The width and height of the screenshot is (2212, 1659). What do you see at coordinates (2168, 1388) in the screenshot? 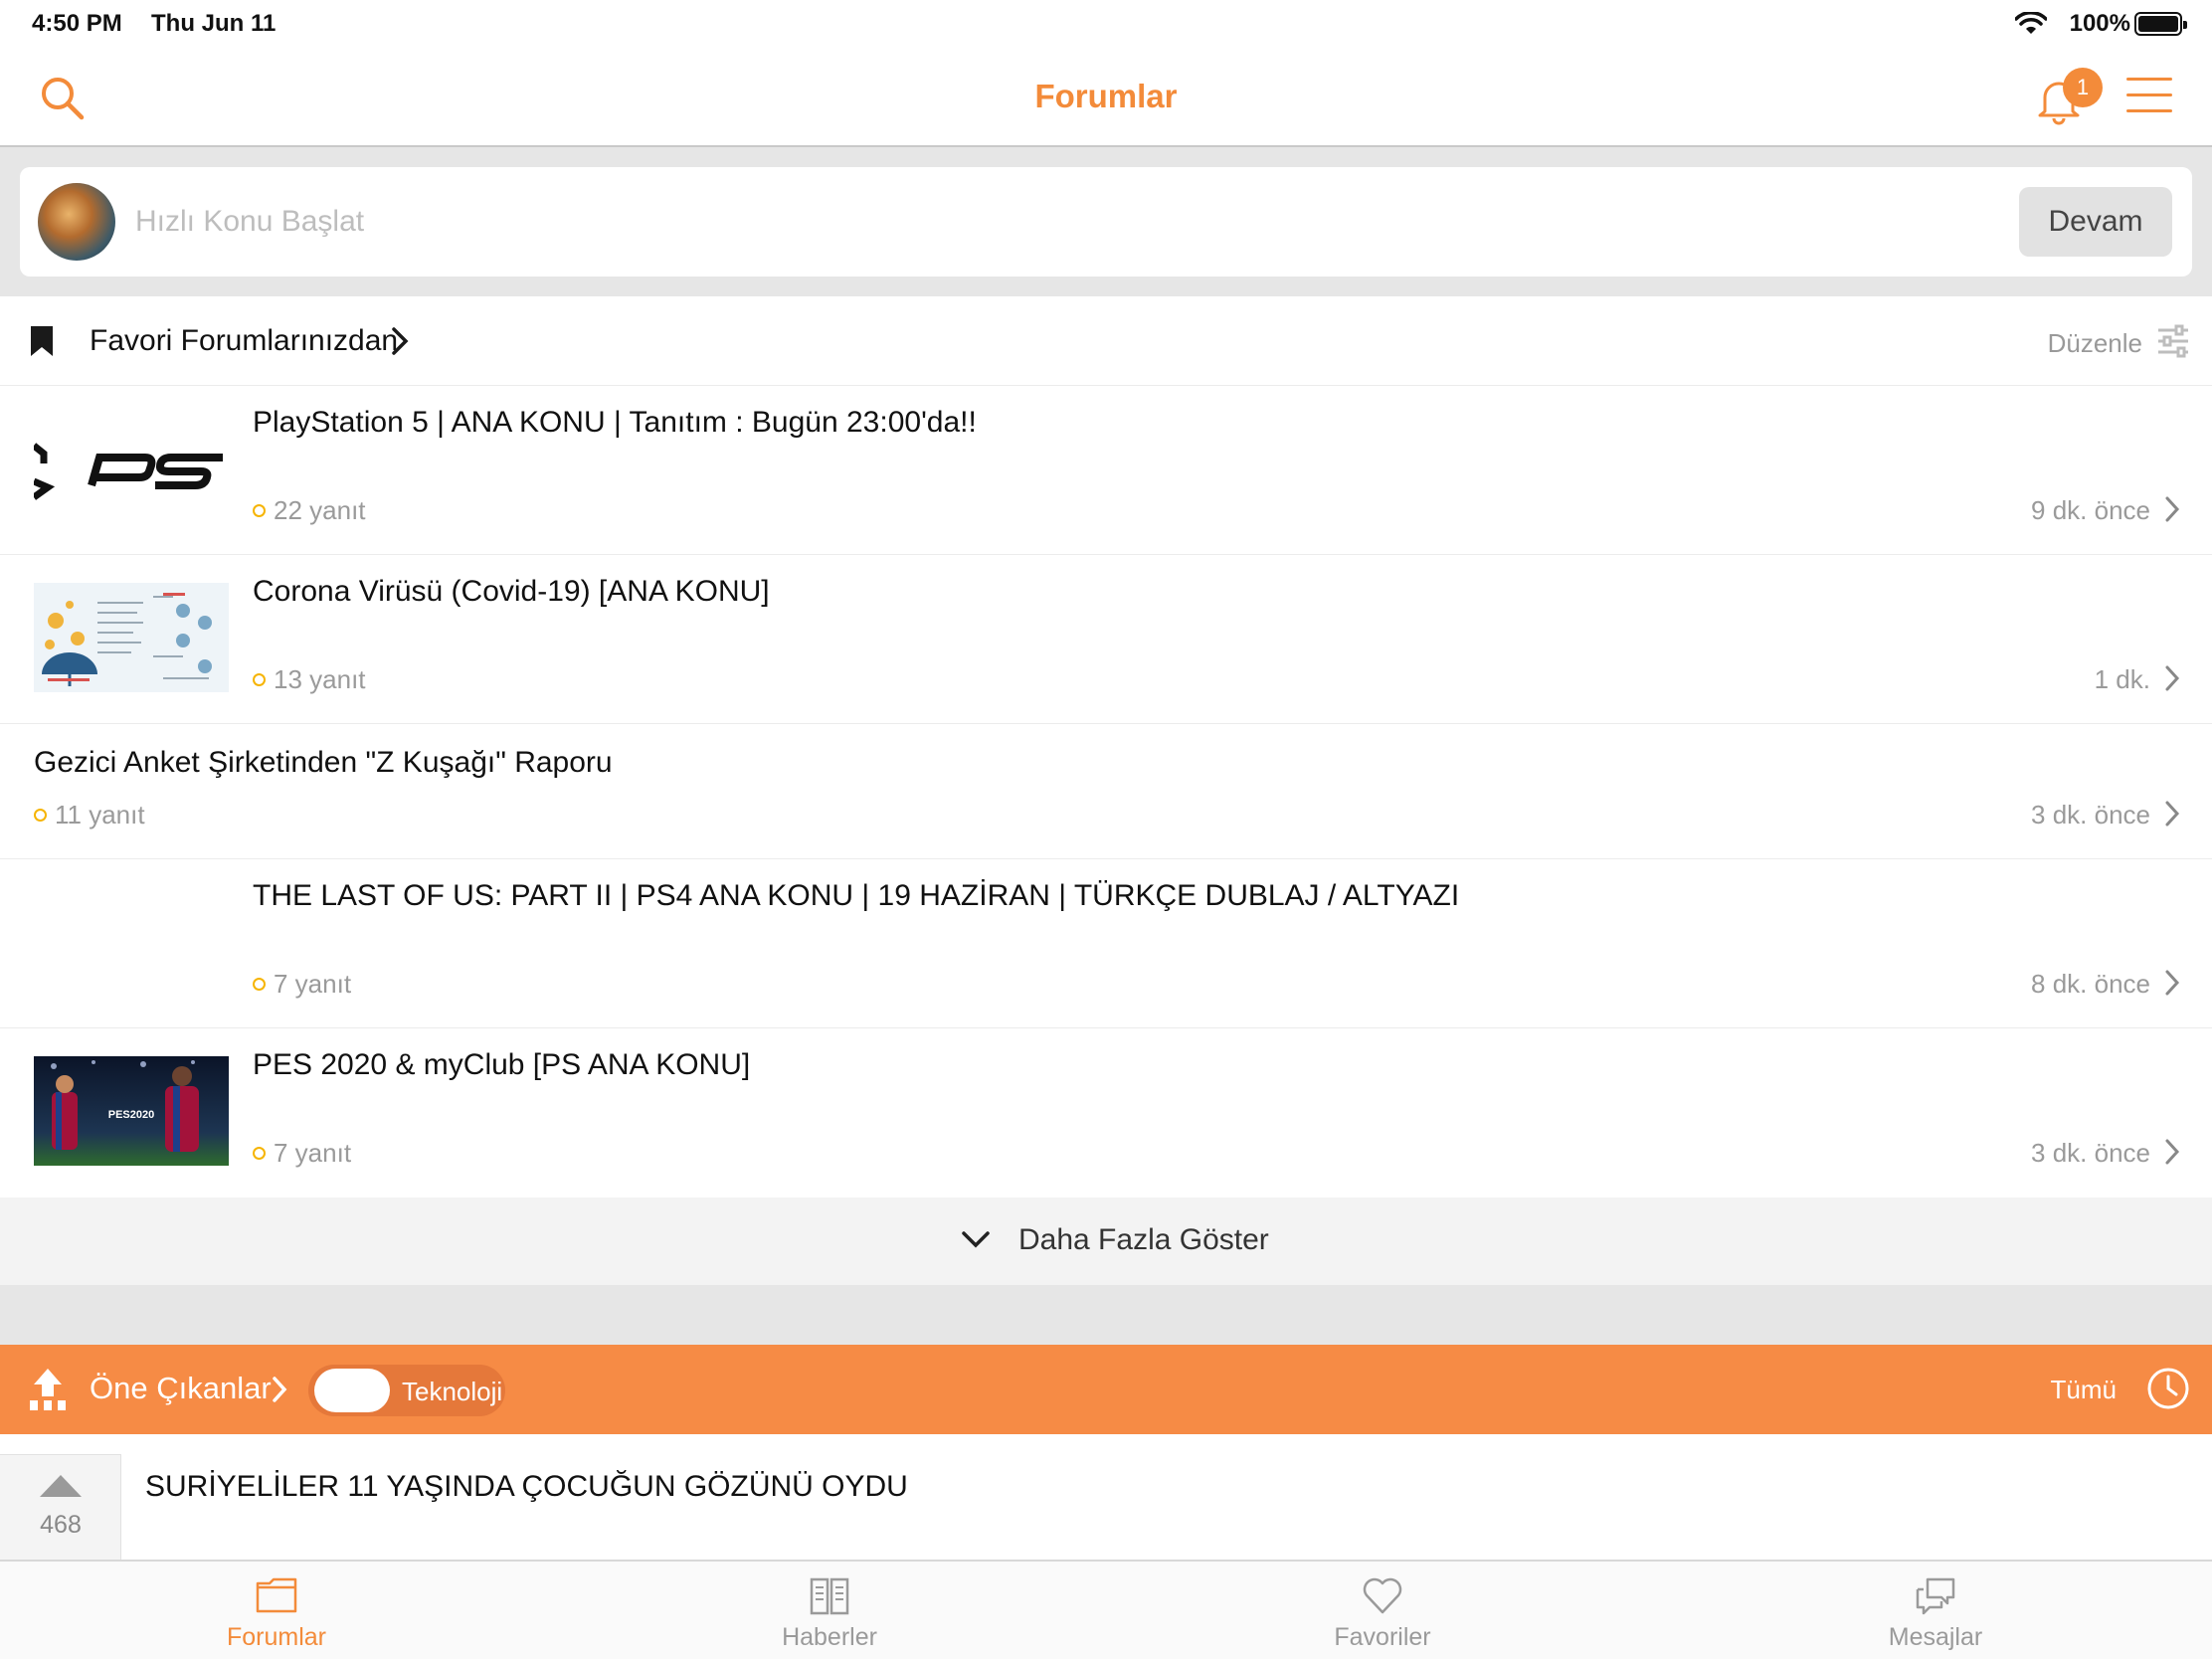
I see `clock-icon` at bounding box center [2168, 1388].